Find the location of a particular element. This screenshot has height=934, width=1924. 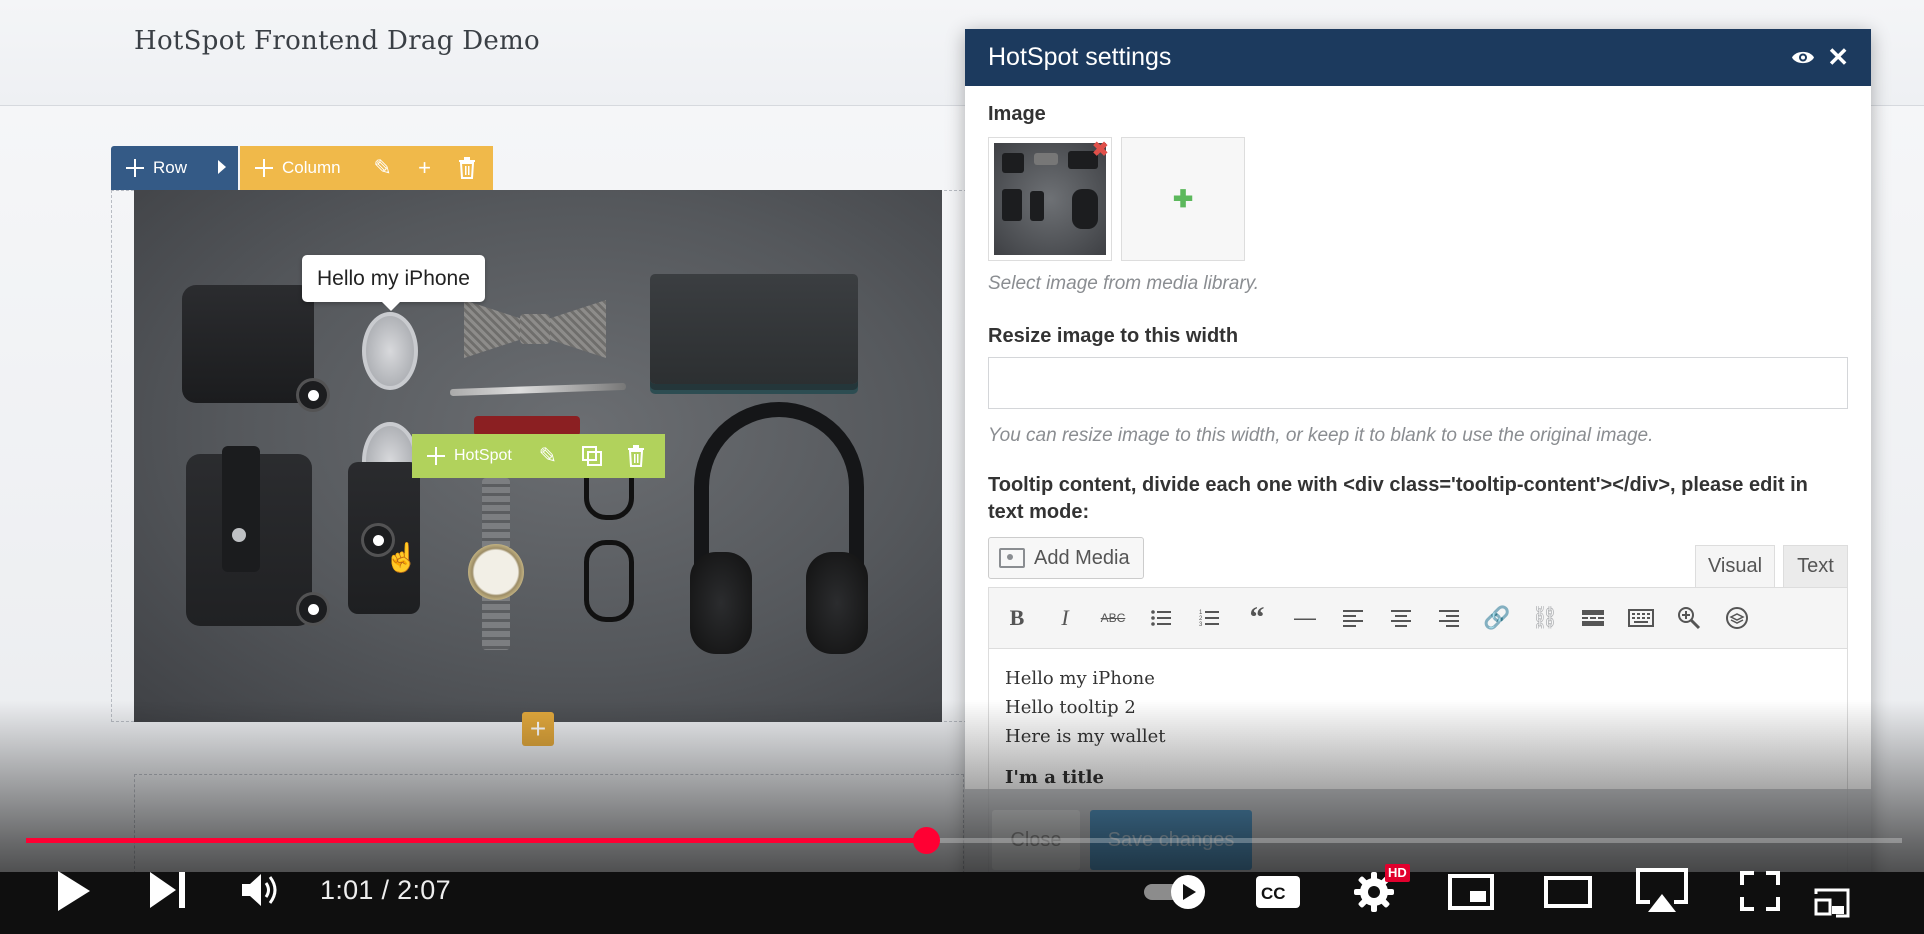

read-more-icon is located at coordinates (1593, 618).